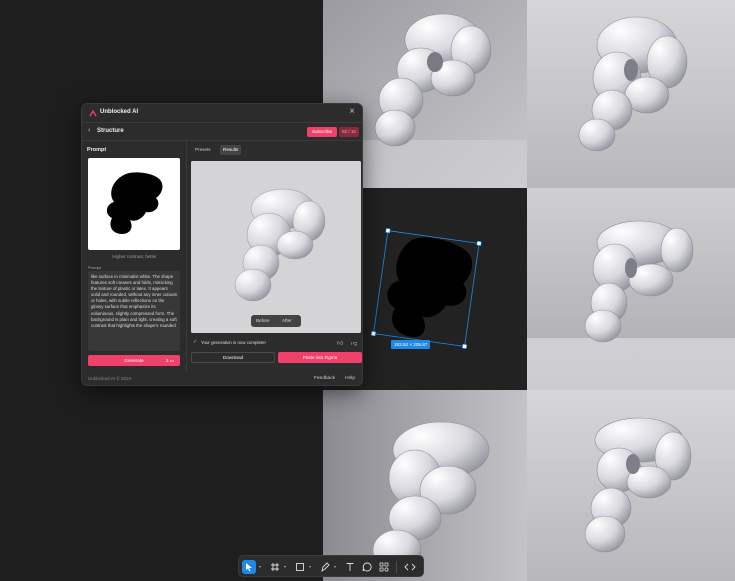 This screenshot has height=581, width=735. Describe the element at coordinates (134, 360) in the screenshot. I see `generate-button: Generate 3 ▭` at that location.